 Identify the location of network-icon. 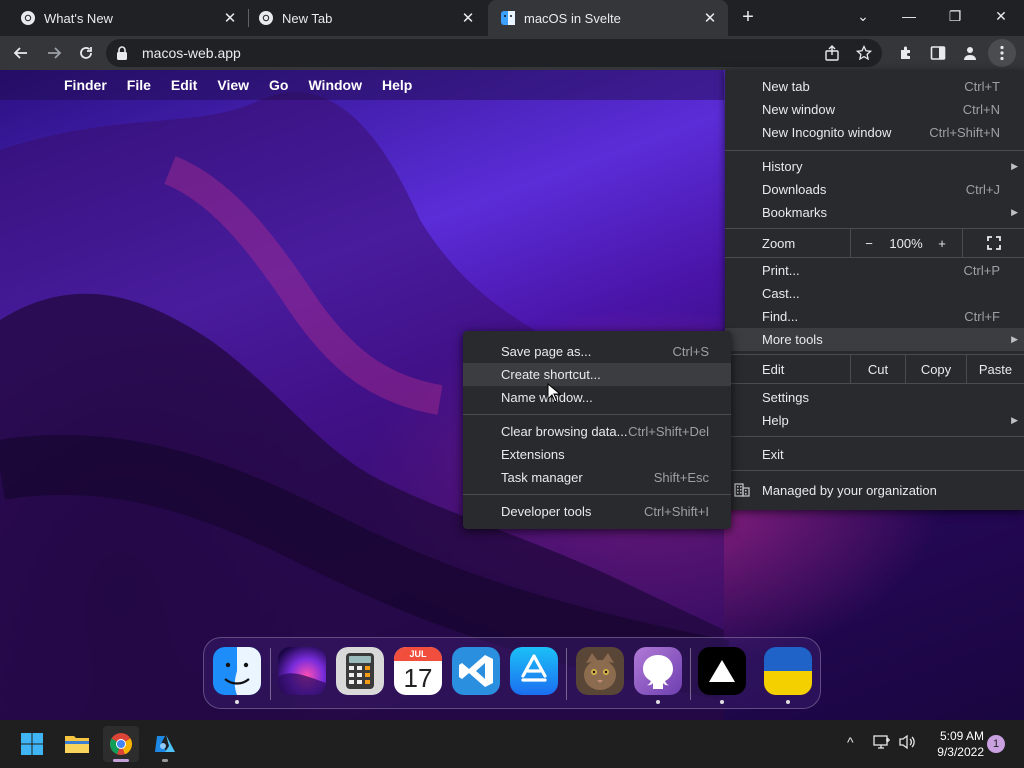
(882, 743).